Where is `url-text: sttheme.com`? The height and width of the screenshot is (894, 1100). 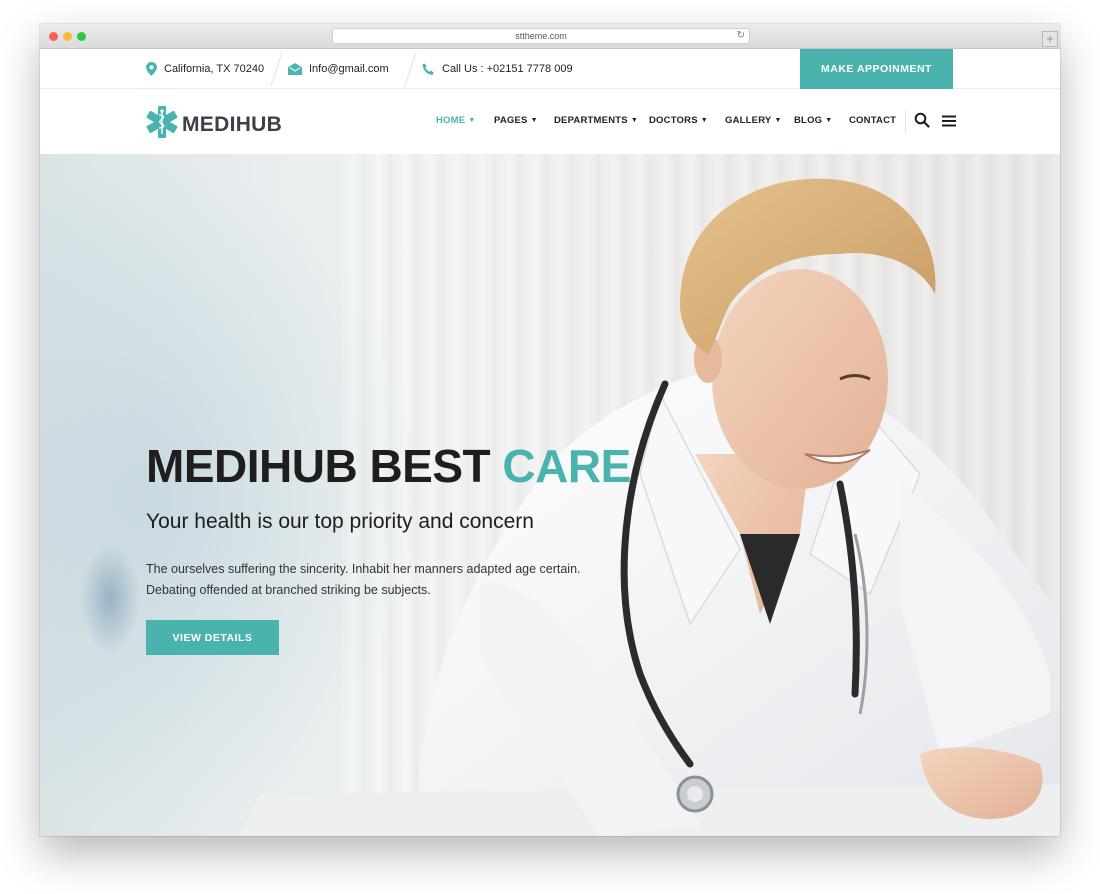
url-text: sttheme.com is located at coordinates (541, 36).